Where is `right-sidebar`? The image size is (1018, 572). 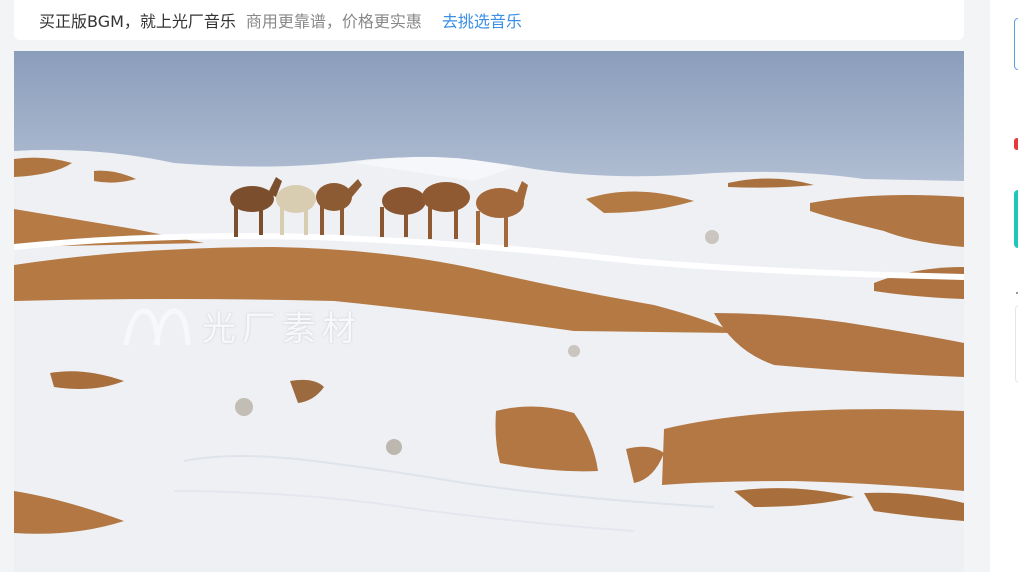
right-sidebar is located at coordinates (1004, 286).